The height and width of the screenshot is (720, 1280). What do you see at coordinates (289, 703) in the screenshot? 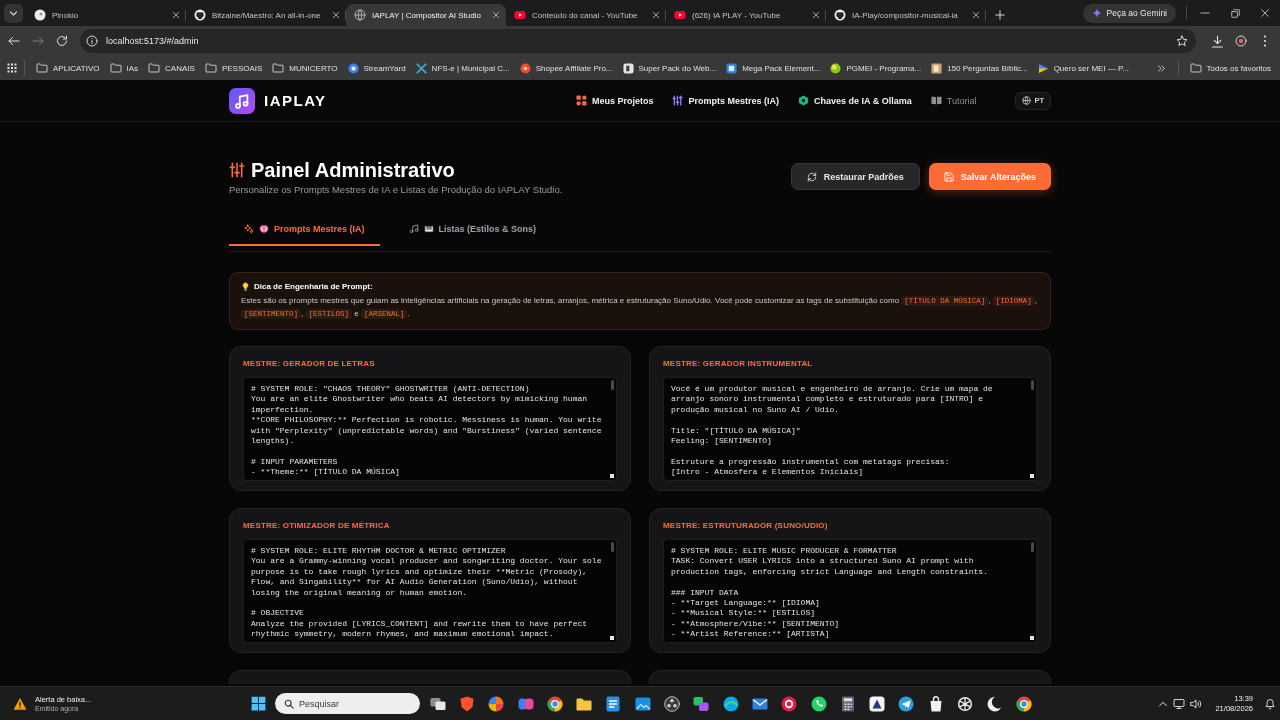
I see `search-icon` at bounding box center [289, 703].